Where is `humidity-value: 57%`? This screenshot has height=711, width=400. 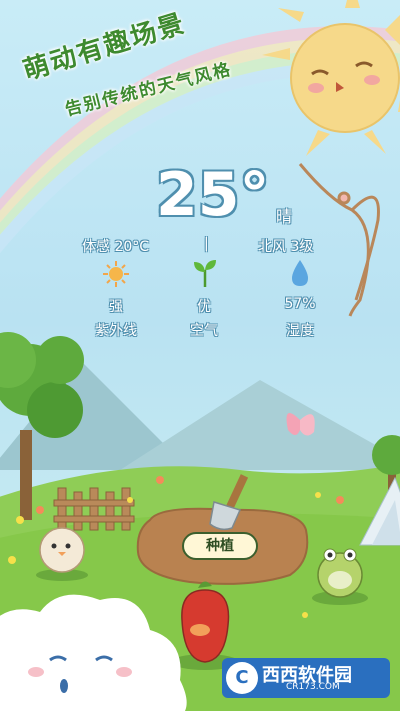
humidity-value: 57% is located at coordinates (300, 304).